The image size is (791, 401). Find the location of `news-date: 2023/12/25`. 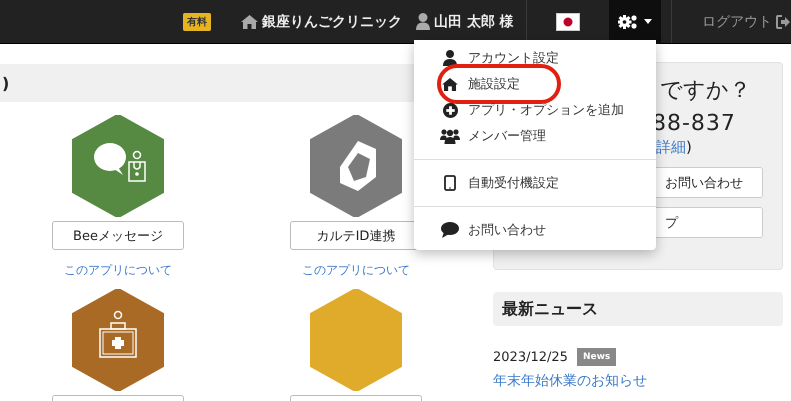

news-date: 2023/12/25 is located at coordinates (530, 357).